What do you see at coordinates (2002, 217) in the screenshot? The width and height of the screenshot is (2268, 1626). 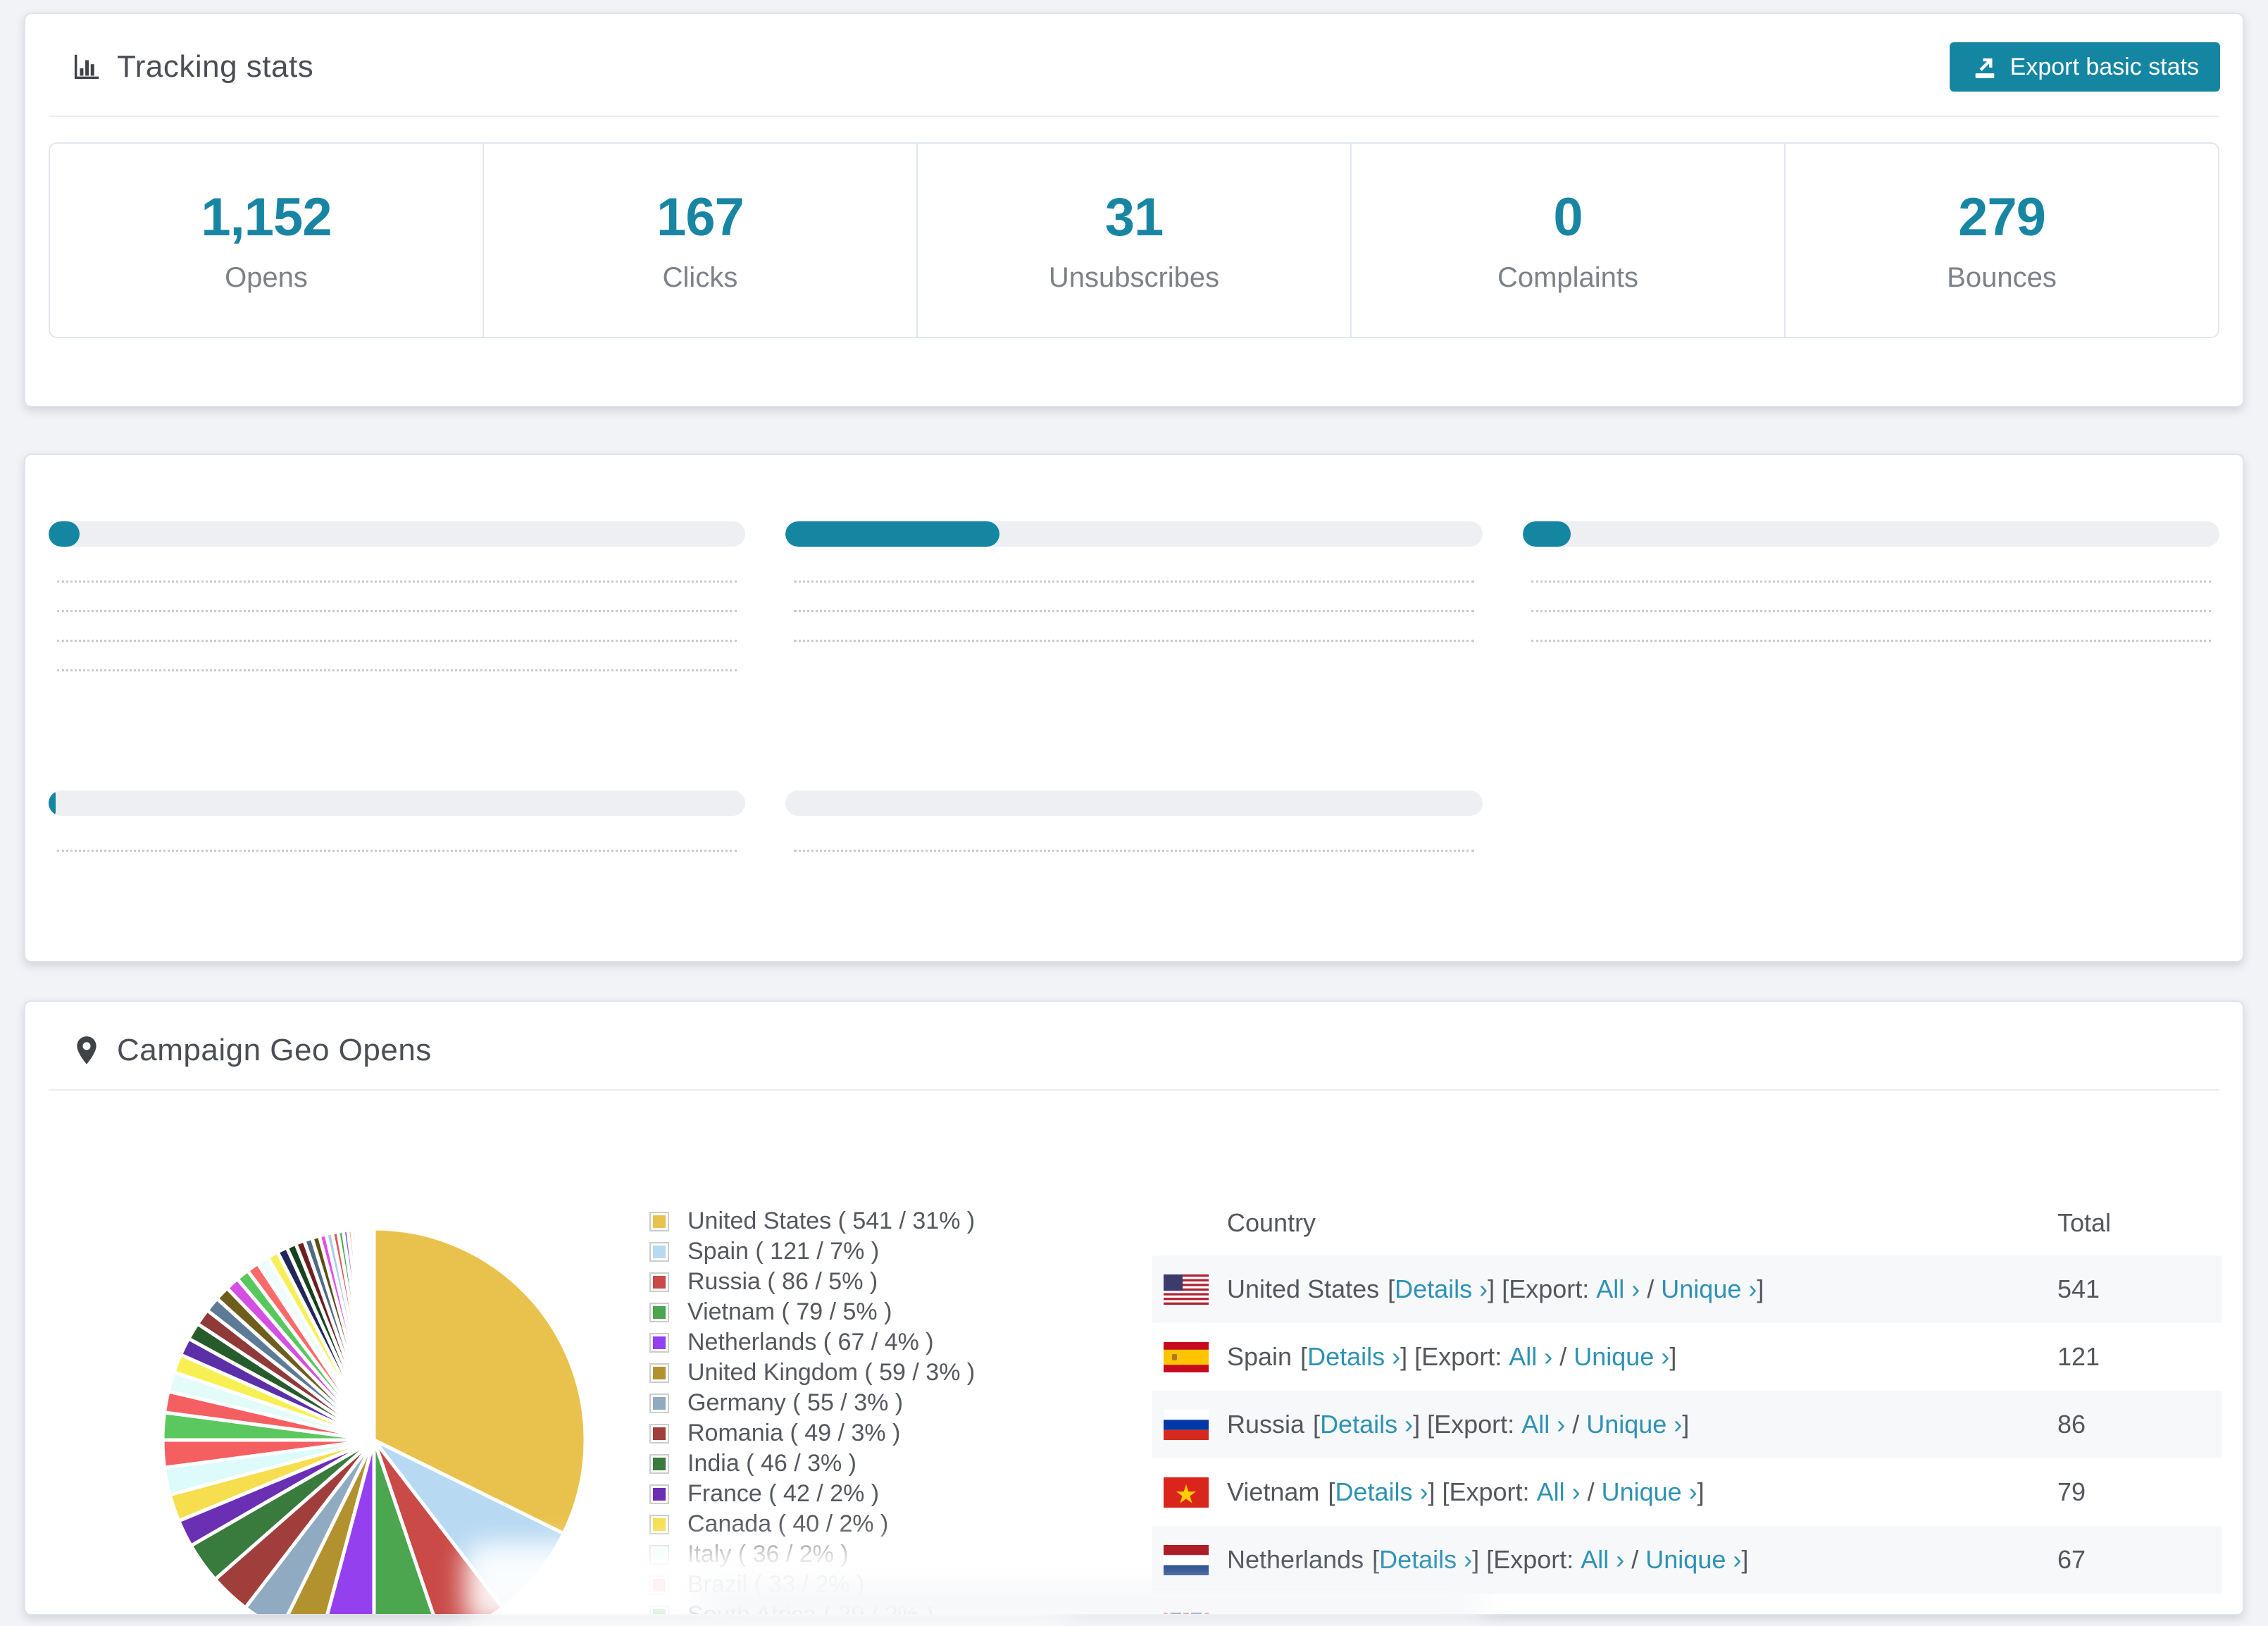 I see `stat-value: 279` at bounding box center [2002, 217].